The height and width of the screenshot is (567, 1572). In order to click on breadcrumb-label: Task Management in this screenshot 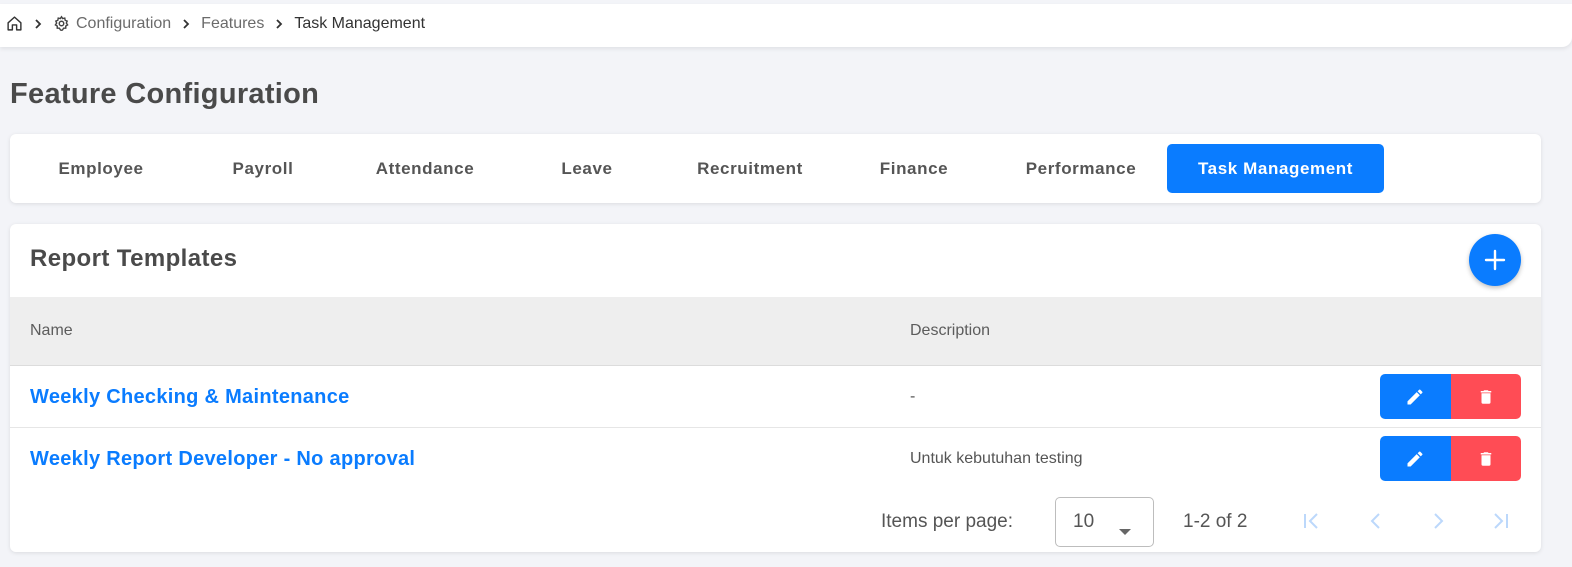, I will do `click(360, 23)`.